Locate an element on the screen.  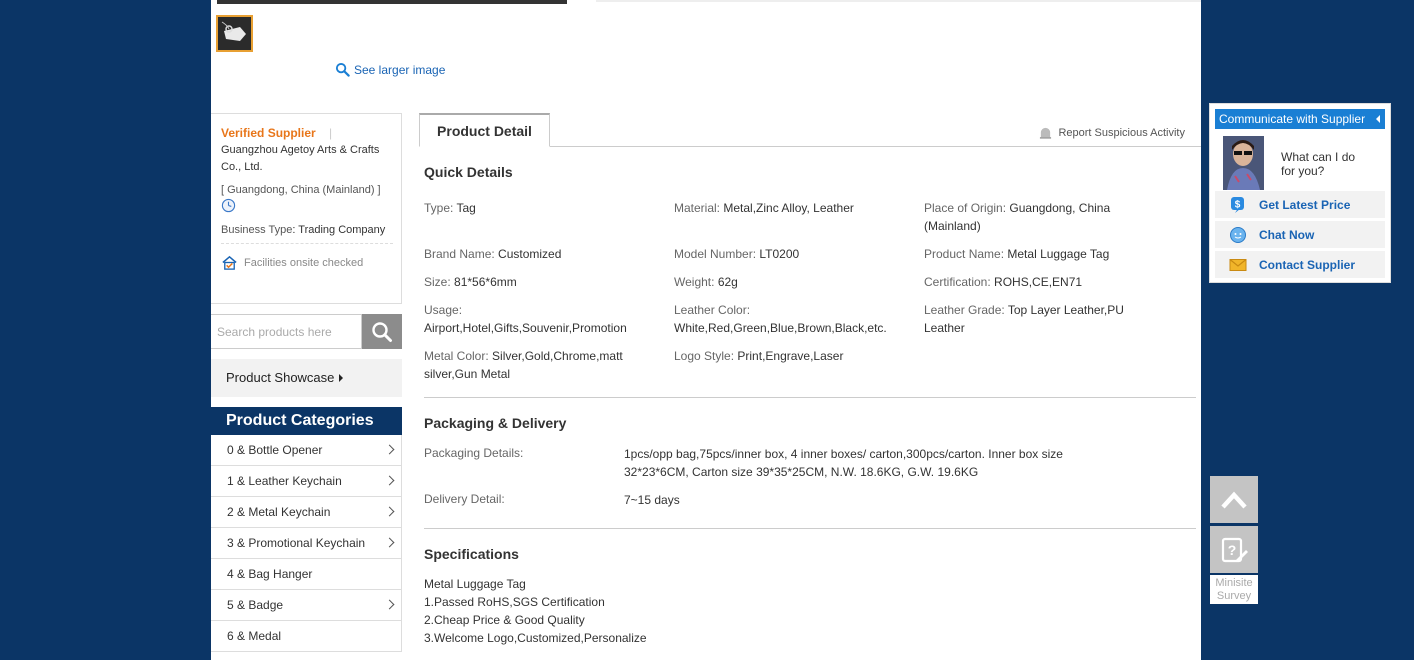
showcase-label: Product Showcase is located at coordinates (280, 377).